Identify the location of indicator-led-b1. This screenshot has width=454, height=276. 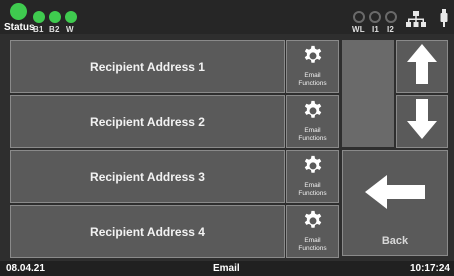
(39, 17).